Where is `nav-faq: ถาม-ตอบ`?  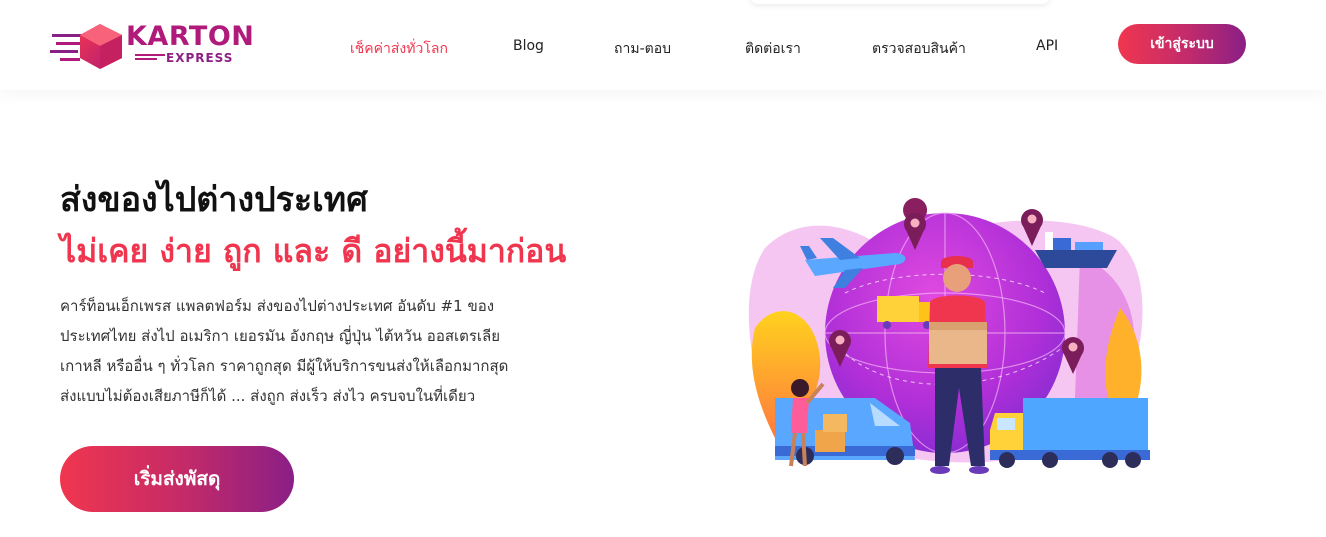 nav-faq: ถาม-ตอบ is located at coordinates (642, 49).